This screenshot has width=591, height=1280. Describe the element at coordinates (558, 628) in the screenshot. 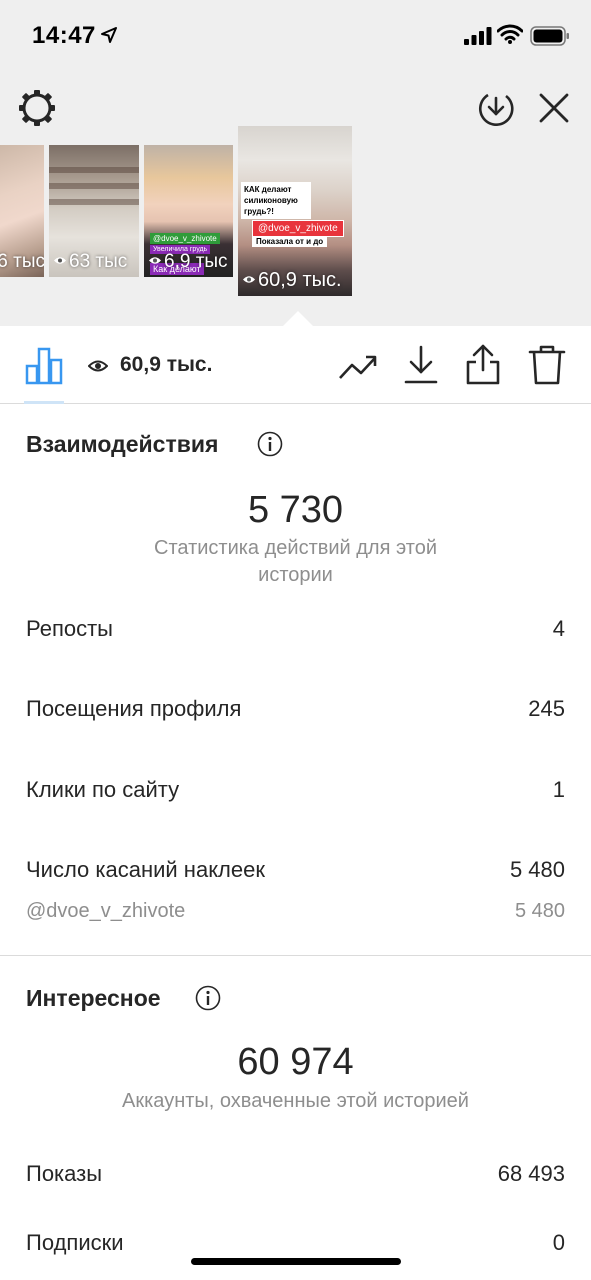

I see `stat-value-reposts: 4` at that location.